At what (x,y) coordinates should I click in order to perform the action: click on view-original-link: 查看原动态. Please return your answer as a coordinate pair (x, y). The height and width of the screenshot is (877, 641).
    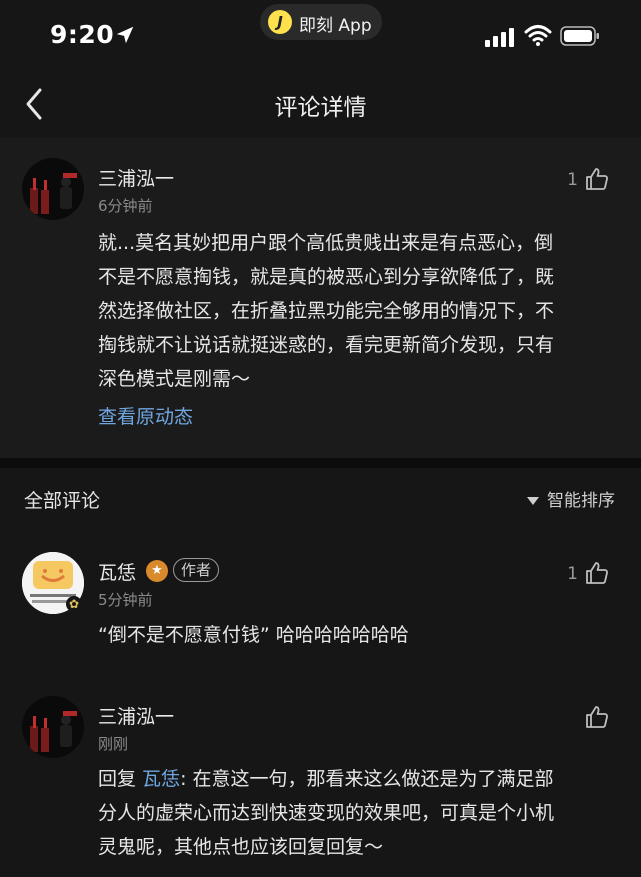
    Looking at the image, I should click on (145, 415).